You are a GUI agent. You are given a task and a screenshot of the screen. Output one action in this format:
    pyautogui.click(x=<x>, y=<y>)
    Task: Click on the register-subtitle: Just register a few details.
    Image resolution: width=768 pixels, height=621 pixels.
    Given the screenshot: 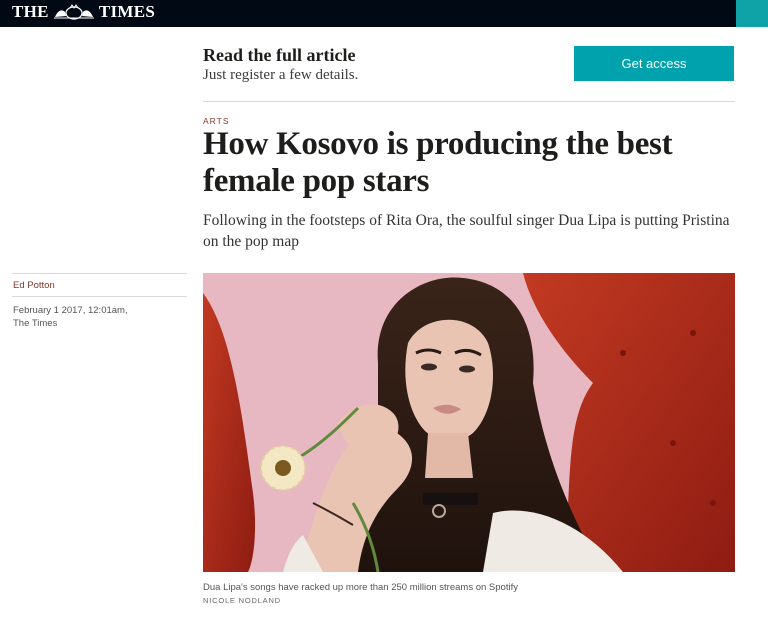 What is the action you would take?
    pyautogui.click(x=281, y=75)
    